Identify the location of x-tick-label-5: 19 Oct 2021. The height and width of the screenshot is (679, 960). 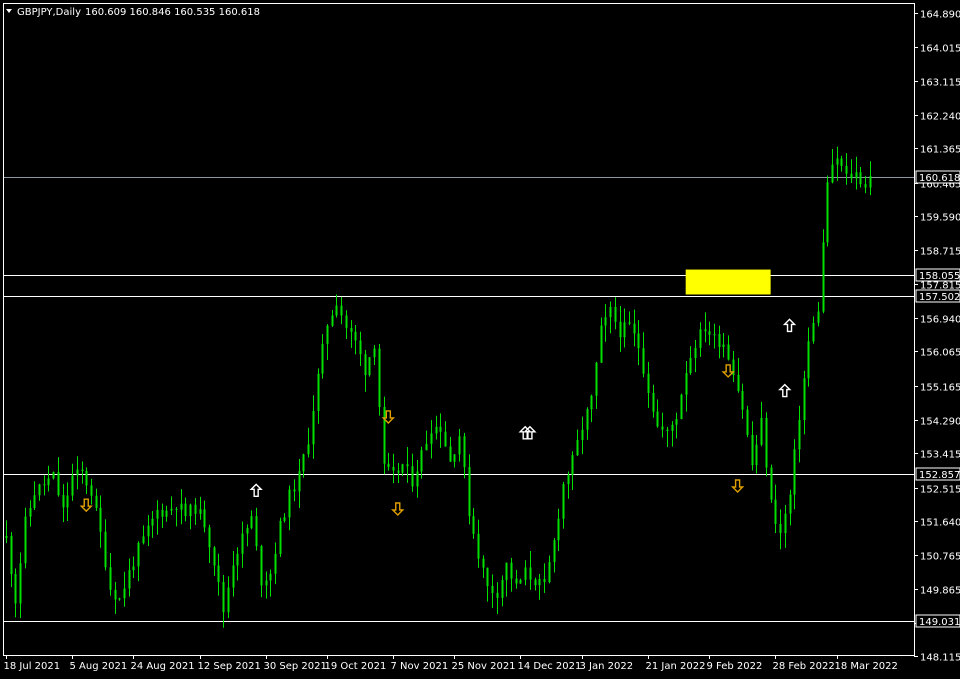
(356, 666).